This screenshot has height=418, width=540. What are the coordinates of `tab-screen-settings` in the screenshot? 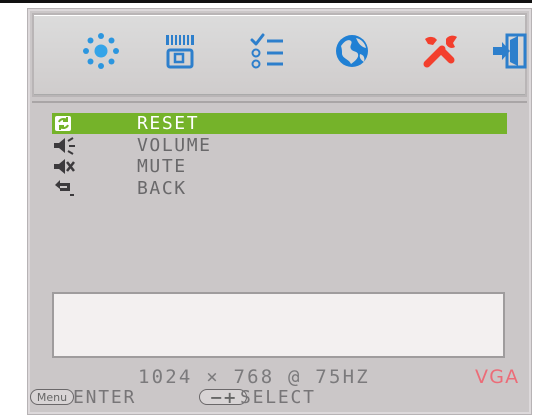 It's located at (180, 51).